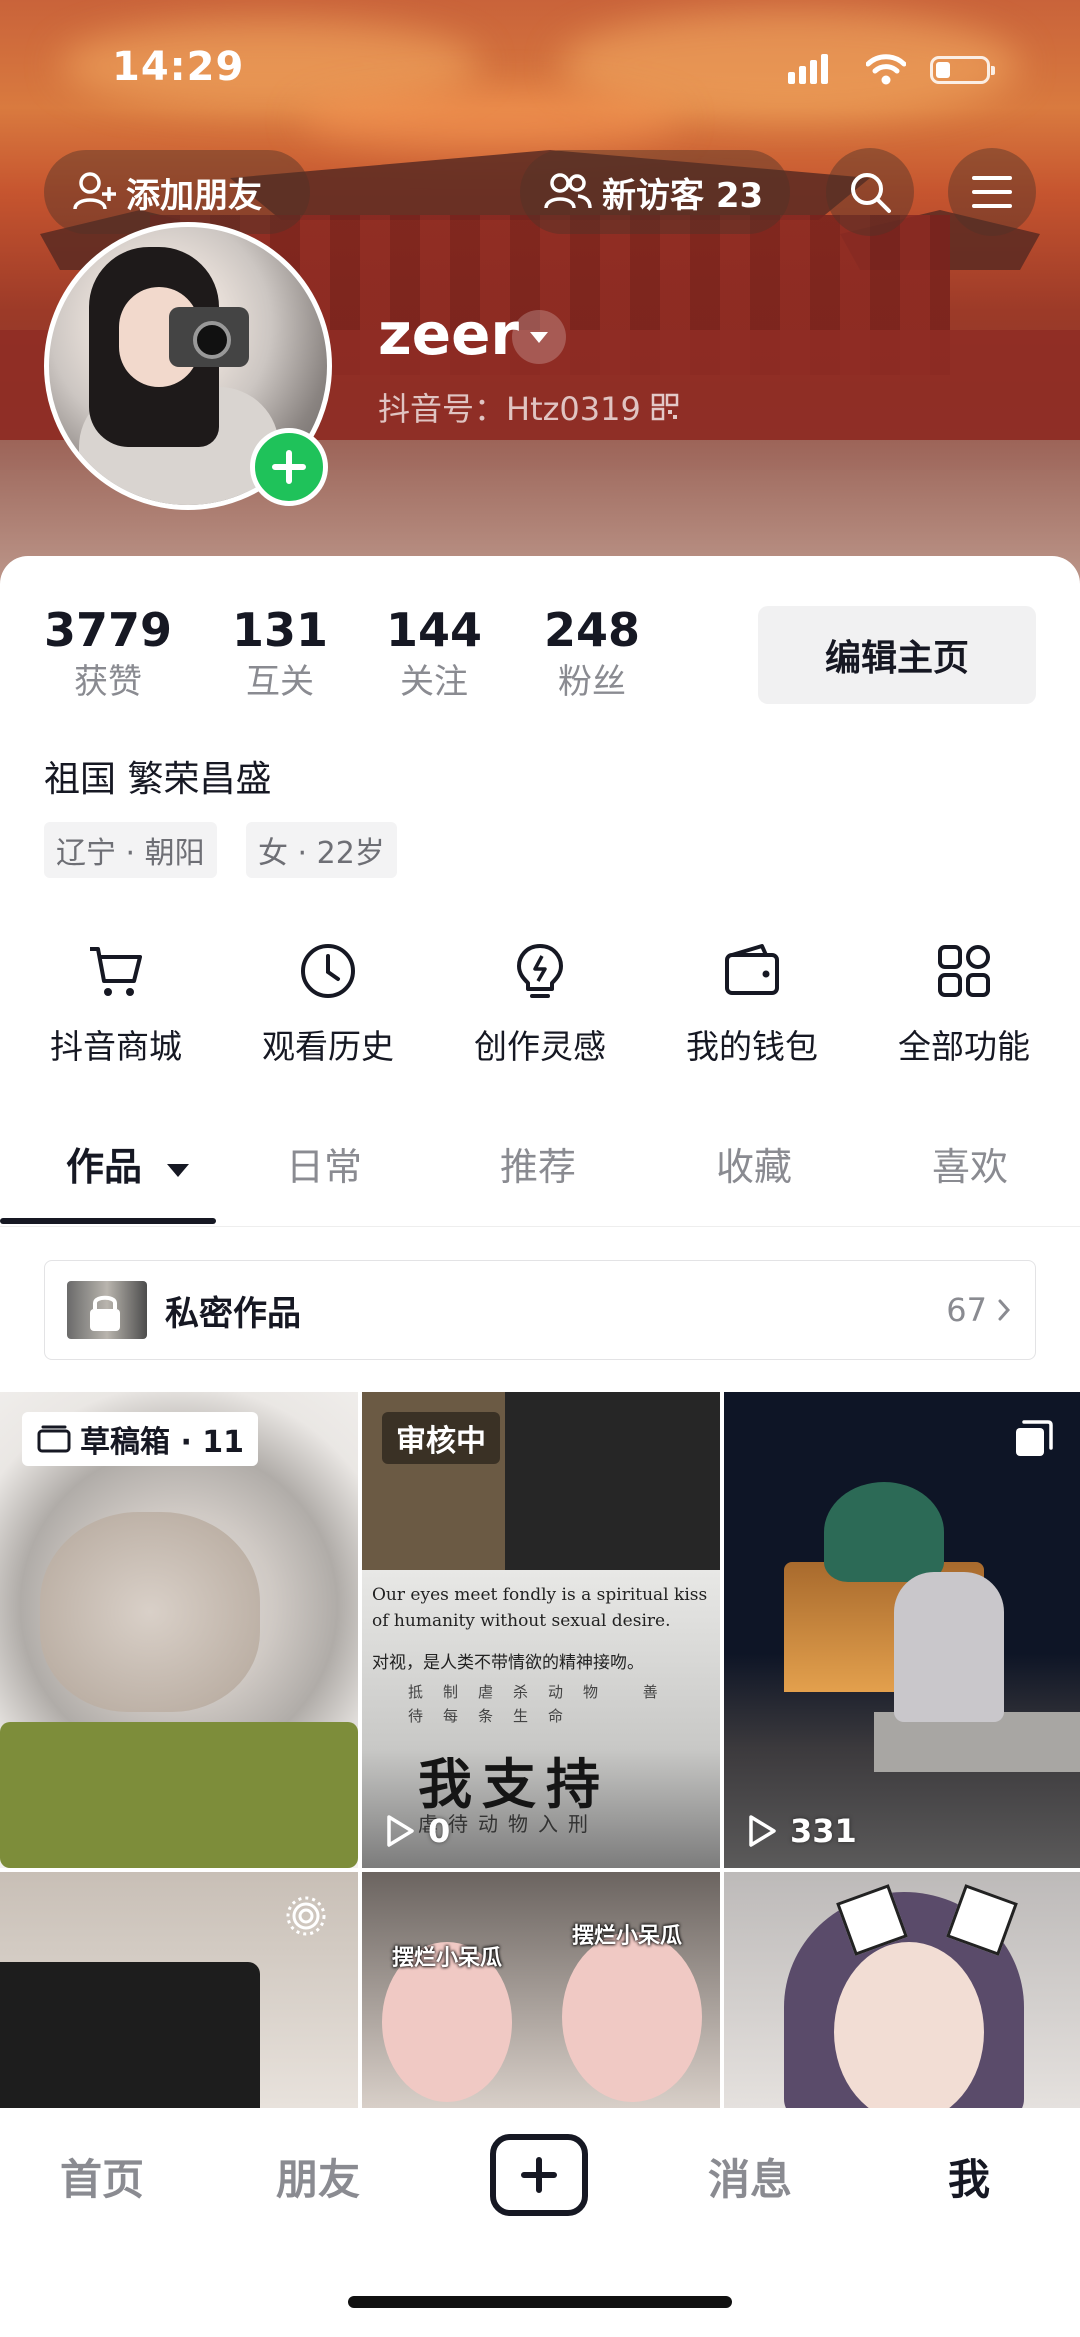 The height and width of the screenshot is (2337, 1080). Describe the element at coordinates (306, 1916) in the screenshot. I see `live-photo-icon` at that location.